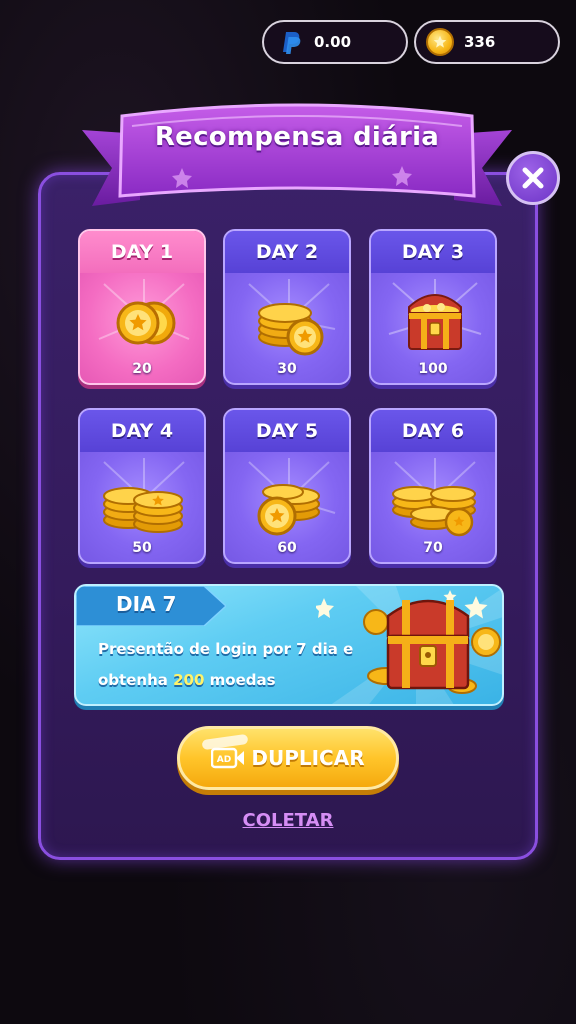 This screenshot has width=576, height=1024. What do you see at coordinates (189, 680) in the screenshot?
I see `day-7-reward-amount: 200` at bounding box center [189, 680].